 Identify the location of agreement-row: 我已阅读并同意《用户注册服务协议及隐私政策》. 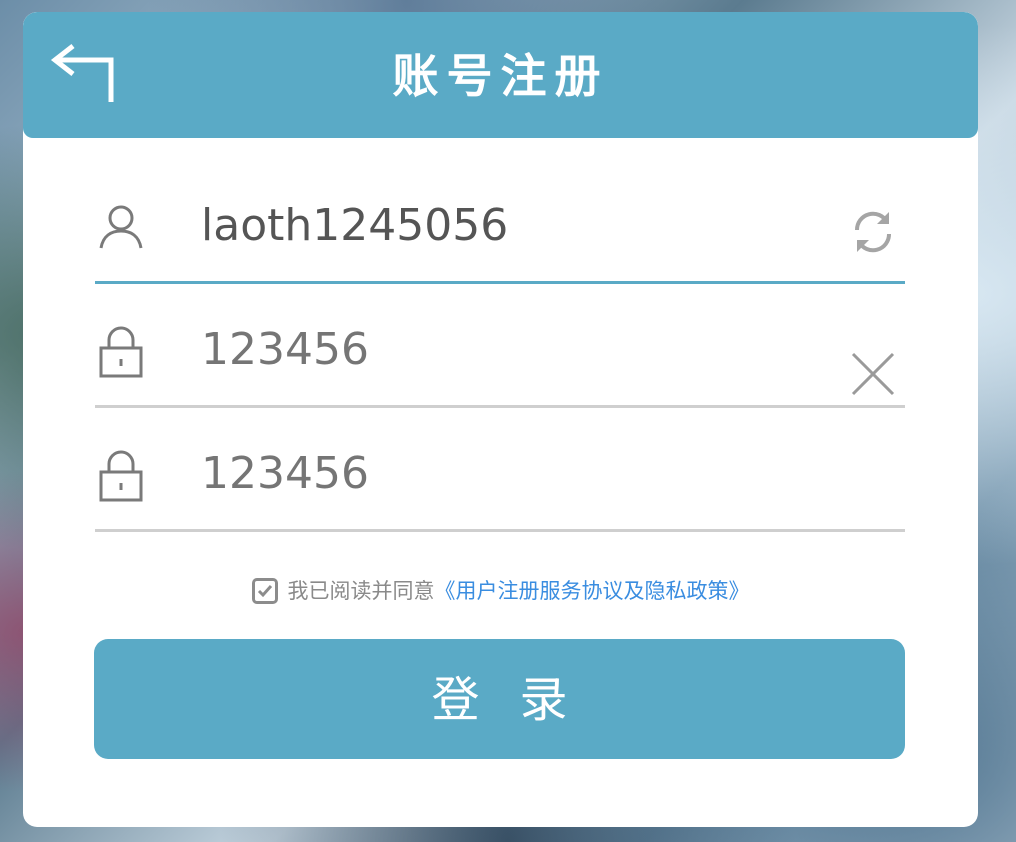
(500, 592).